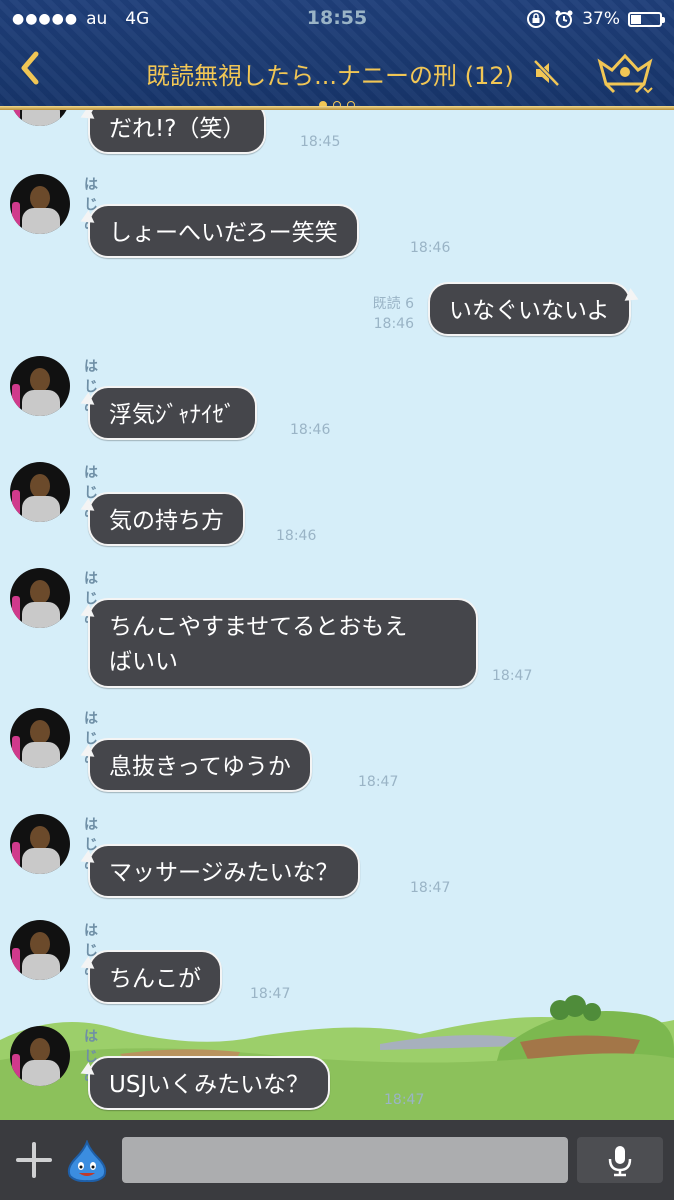 The image size is (674, 1200). I want to click on read-count: 既読 6, so click(393, 304).